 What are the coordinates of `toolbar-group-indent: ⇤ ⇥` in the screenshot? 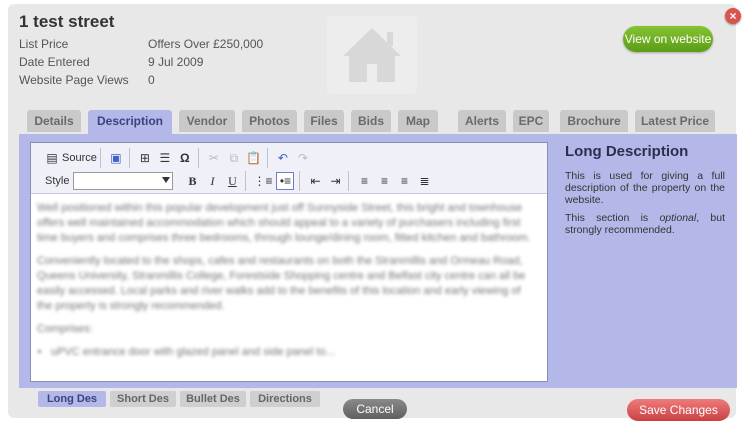 It's located at (326, 181).